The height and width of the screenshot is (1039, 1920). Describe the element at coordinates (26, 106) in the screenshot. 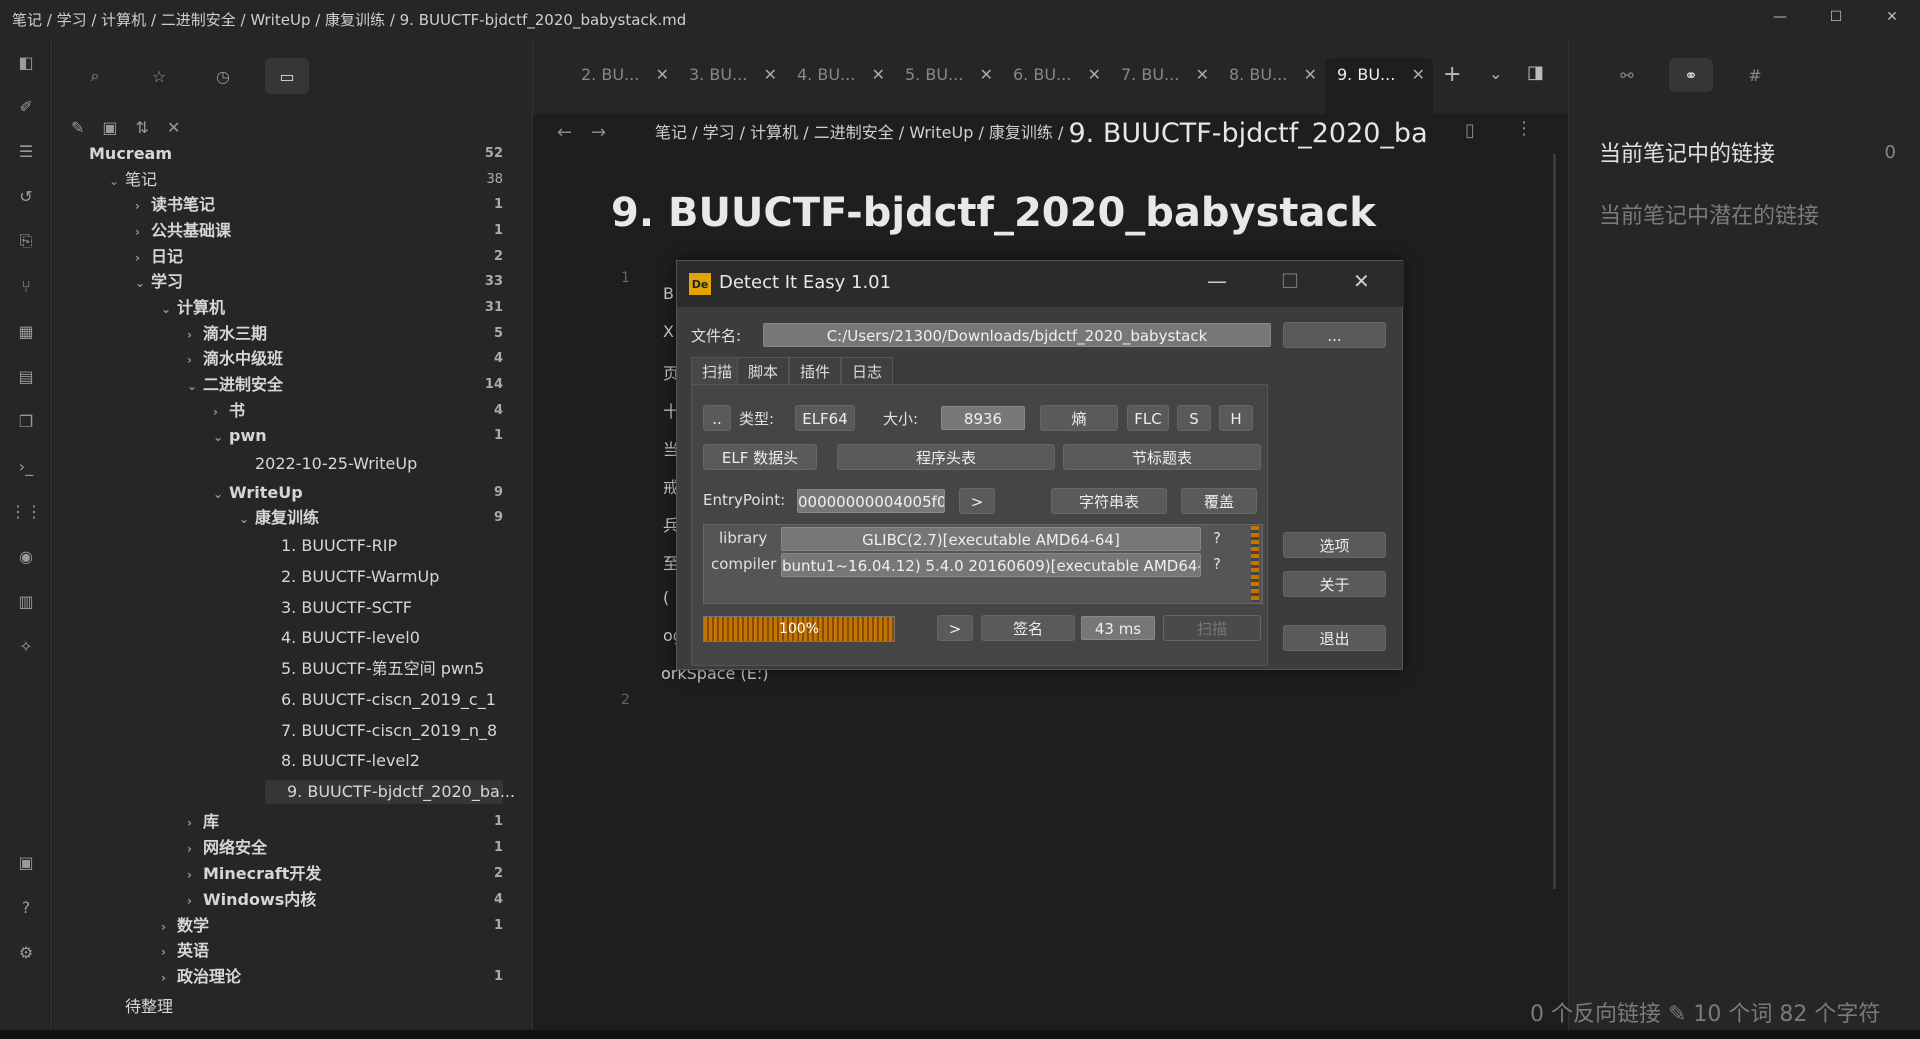

I see `pen-icon: ✐` at that location.